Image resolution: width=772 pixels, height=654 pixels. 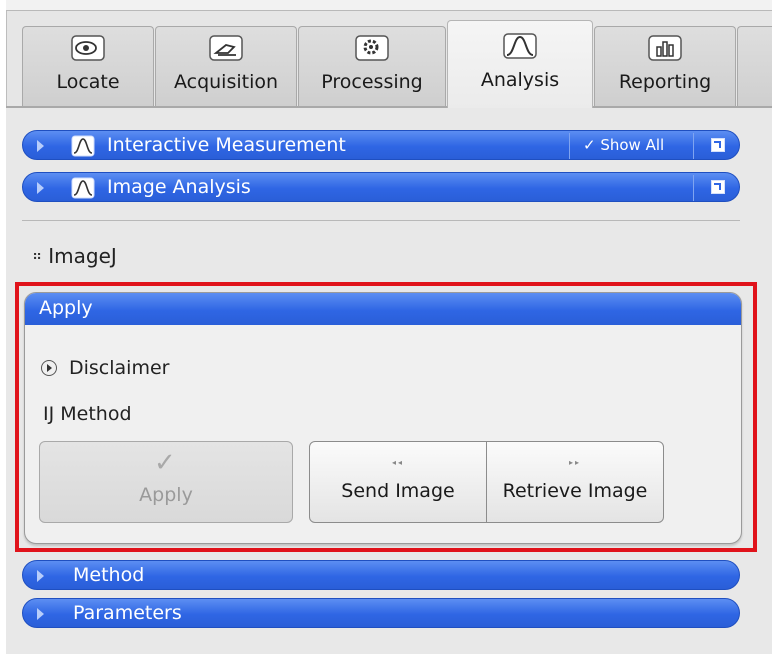 What do you see at coordinates (372, 48) in the screenshot?
I see `gear-icon` at bounding box center [372, 48].